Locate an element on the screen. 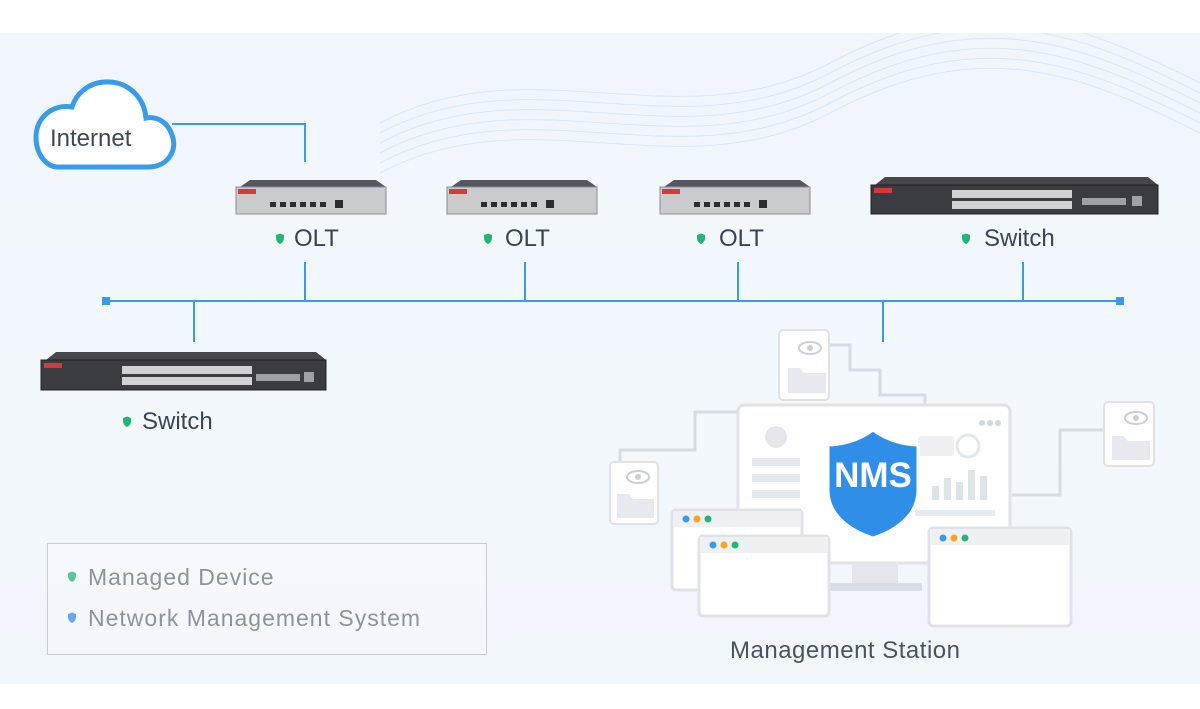  switch-label-bottom: Switch is located at coordinates (177, 422).